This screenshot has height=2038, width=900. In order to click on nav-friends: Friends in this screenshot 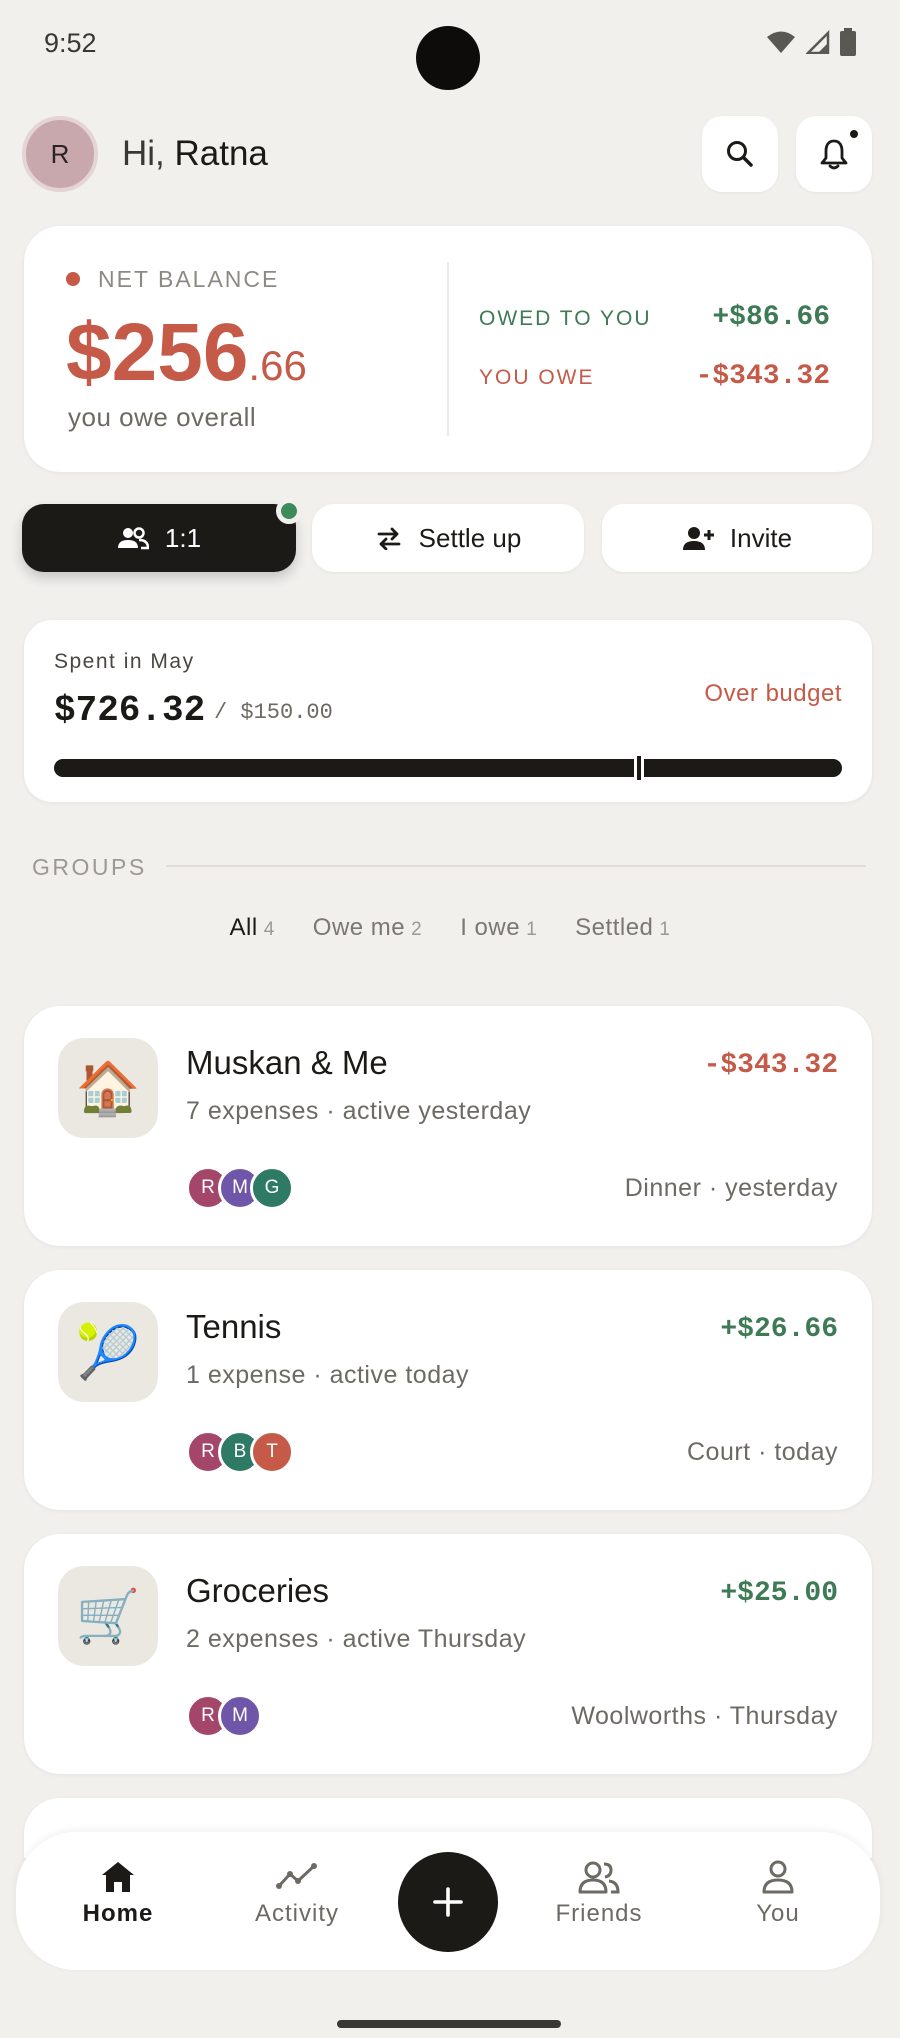, I will do `click(599, 1894)`.